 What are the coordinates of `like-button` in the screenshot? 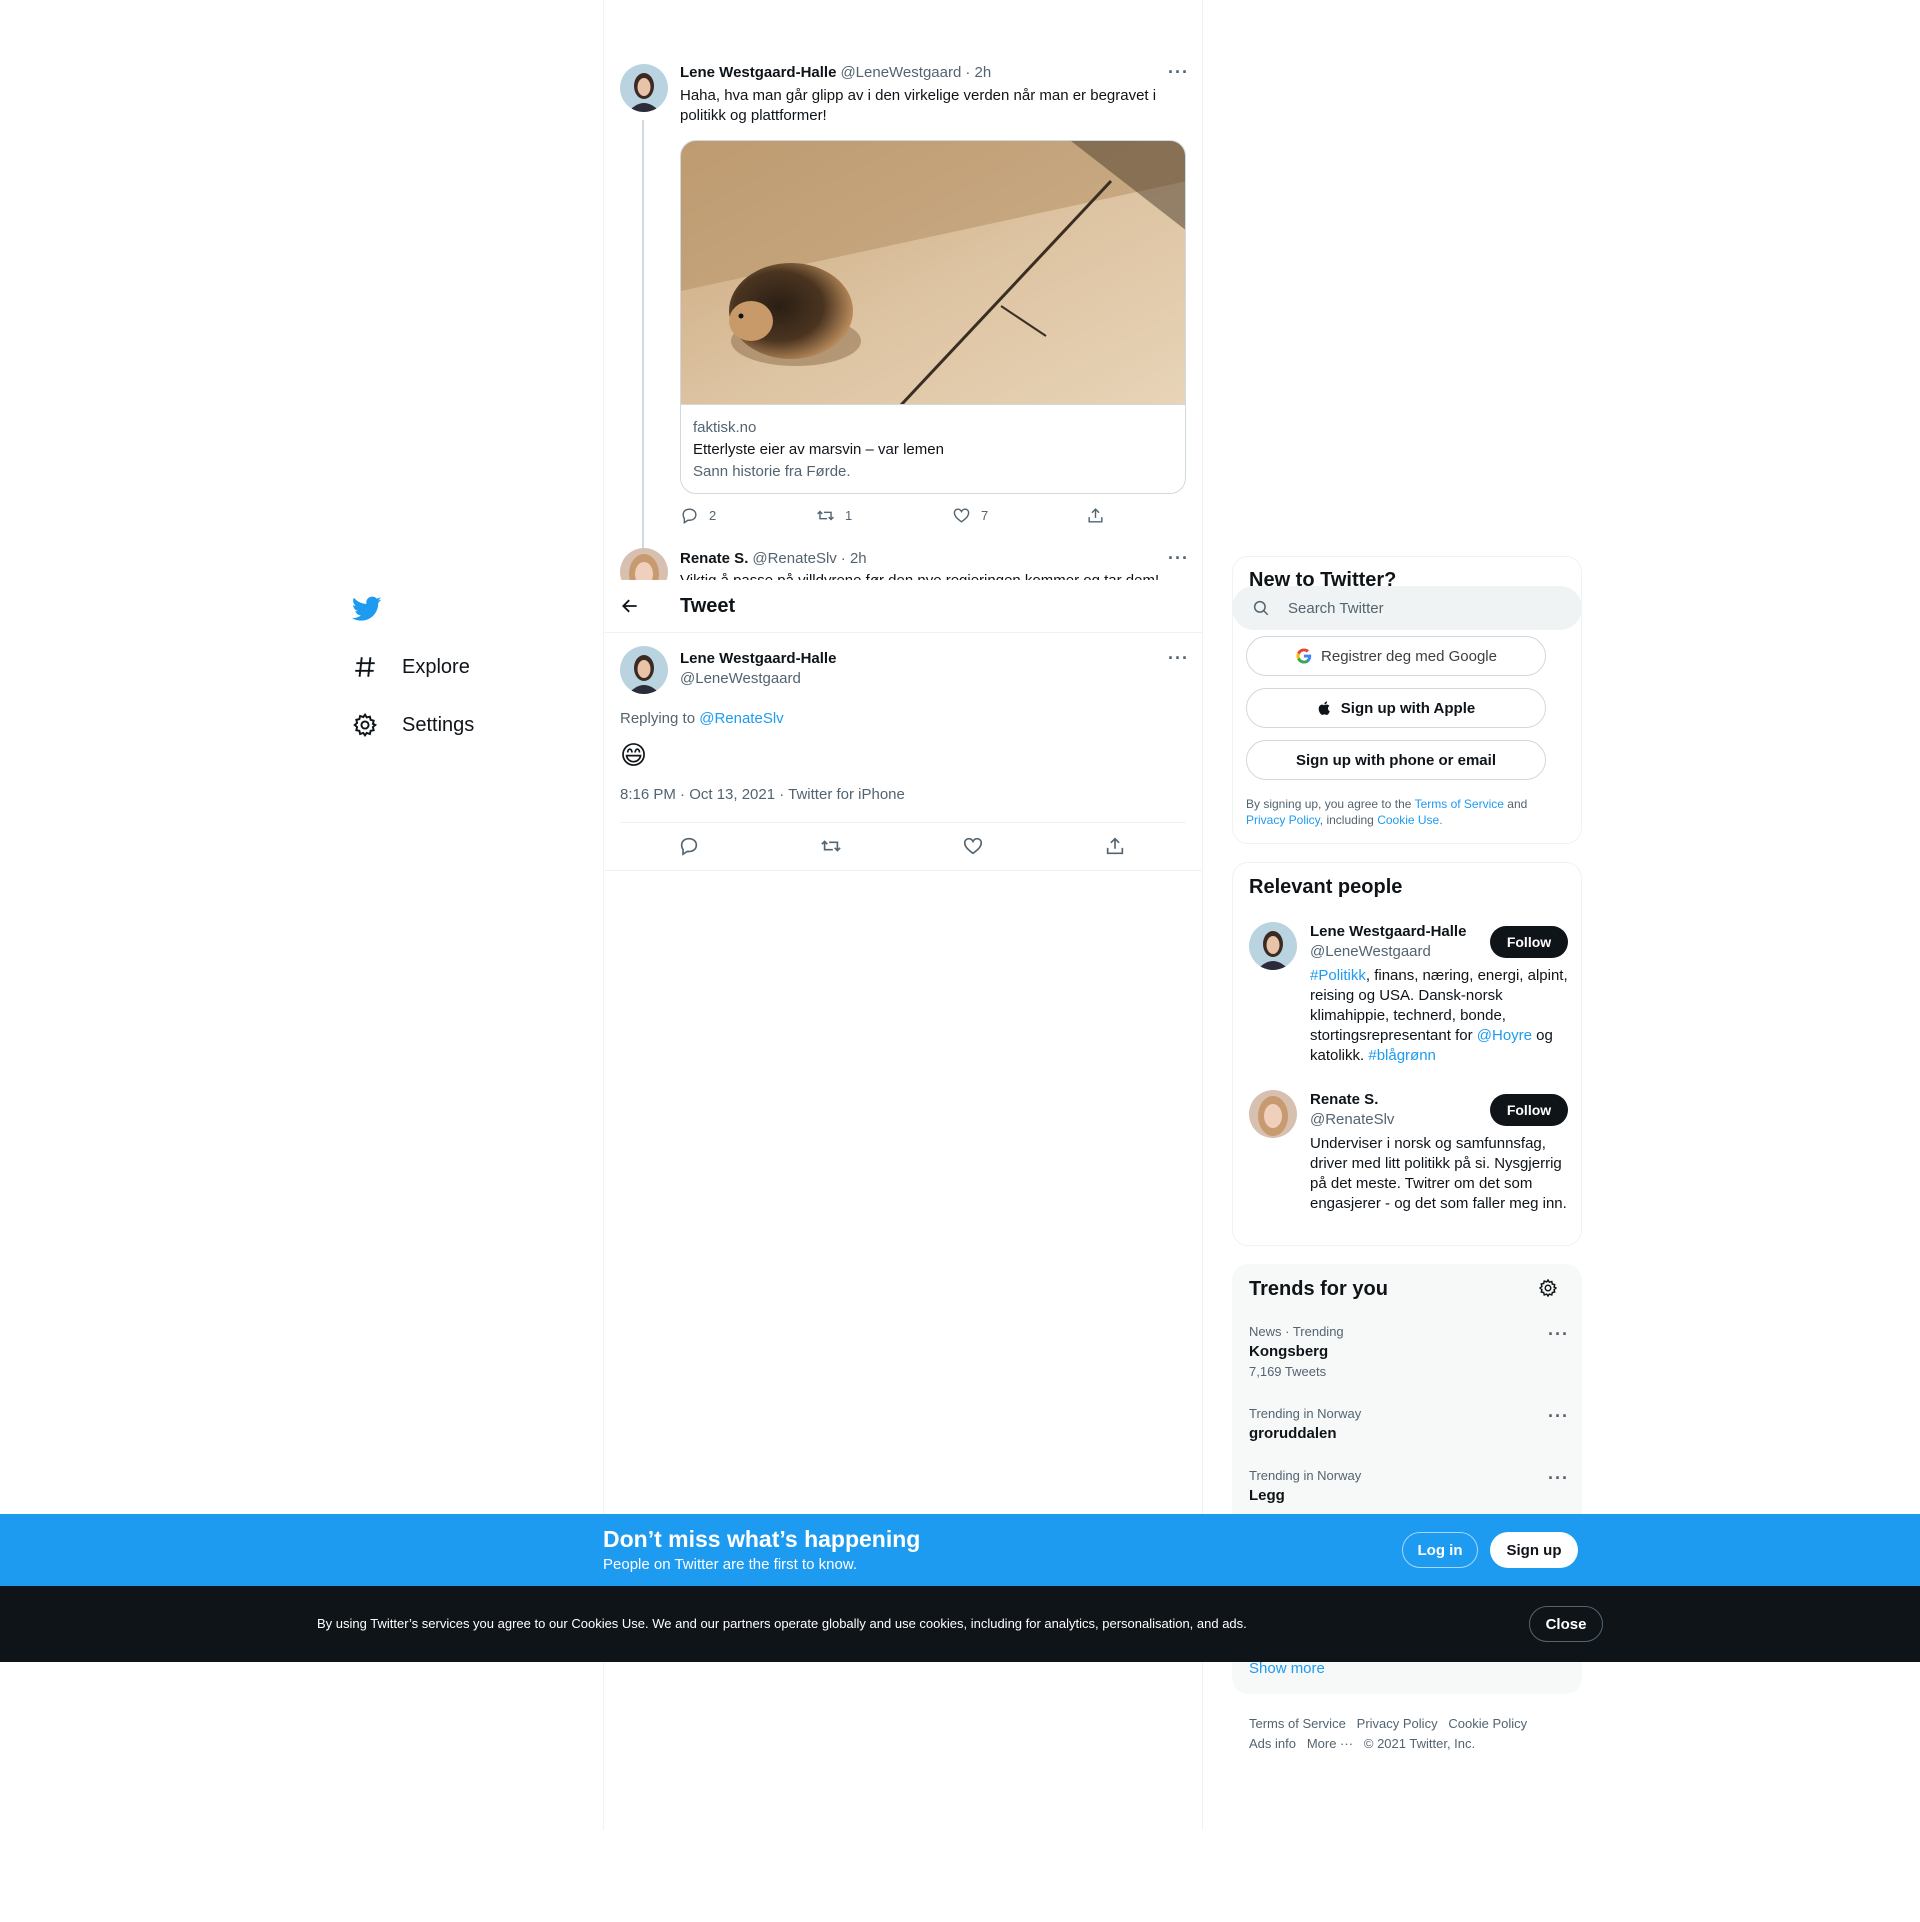 It's located at (973, 848).